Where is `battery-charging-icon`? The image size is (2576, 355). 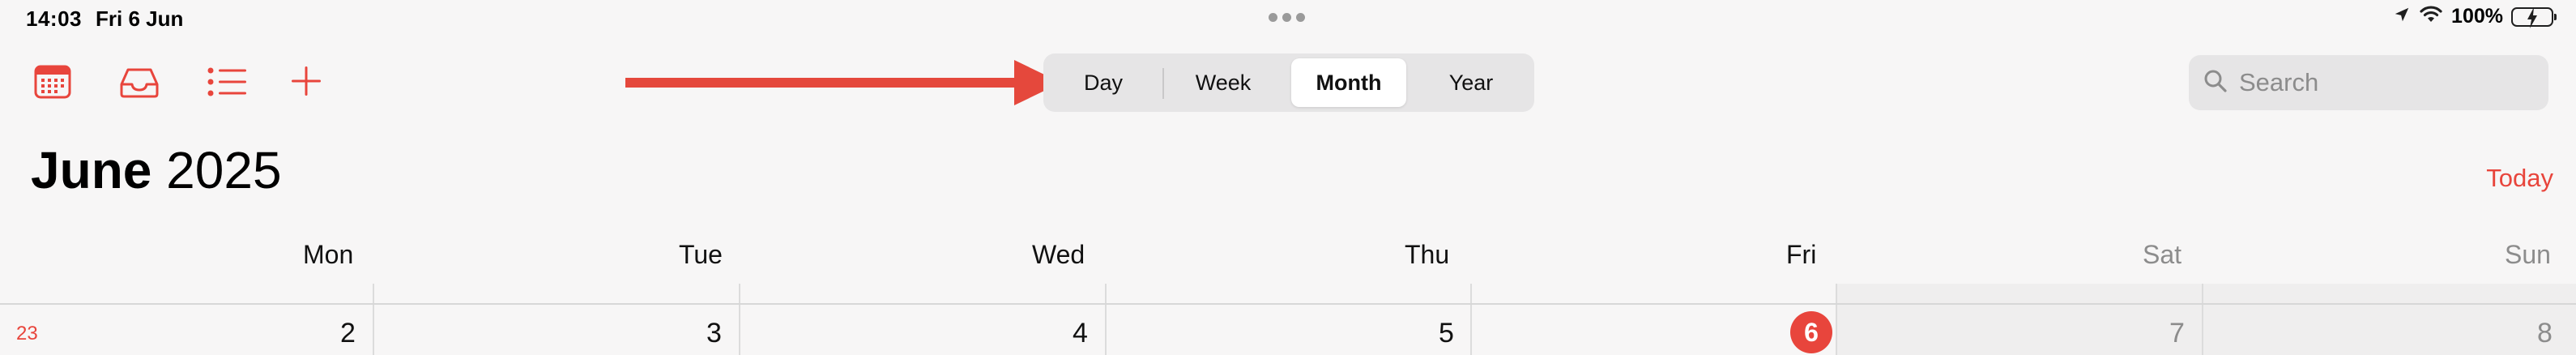
battery-charging-icon is located at coordinates (2534, 17).